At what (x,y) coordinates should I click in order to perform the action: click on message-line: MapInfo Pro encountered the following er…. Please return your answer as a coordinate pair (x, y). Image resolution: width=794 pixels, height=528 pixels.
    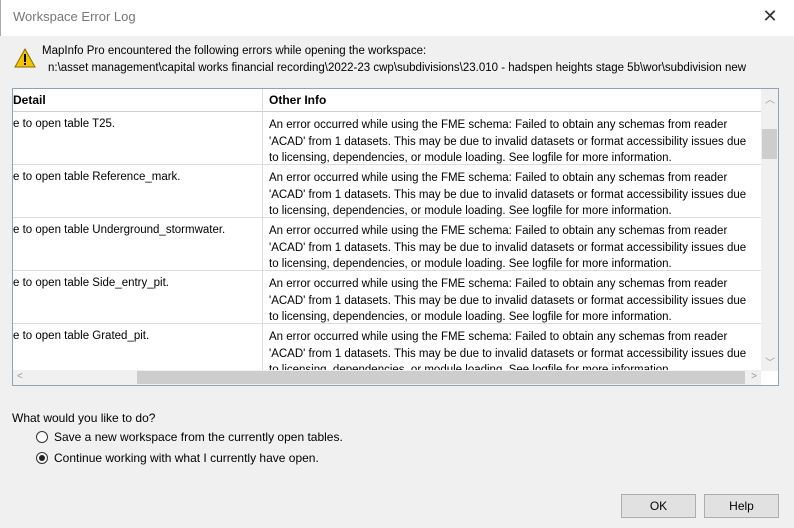
    Looking at the image, I should click on (234, 51).